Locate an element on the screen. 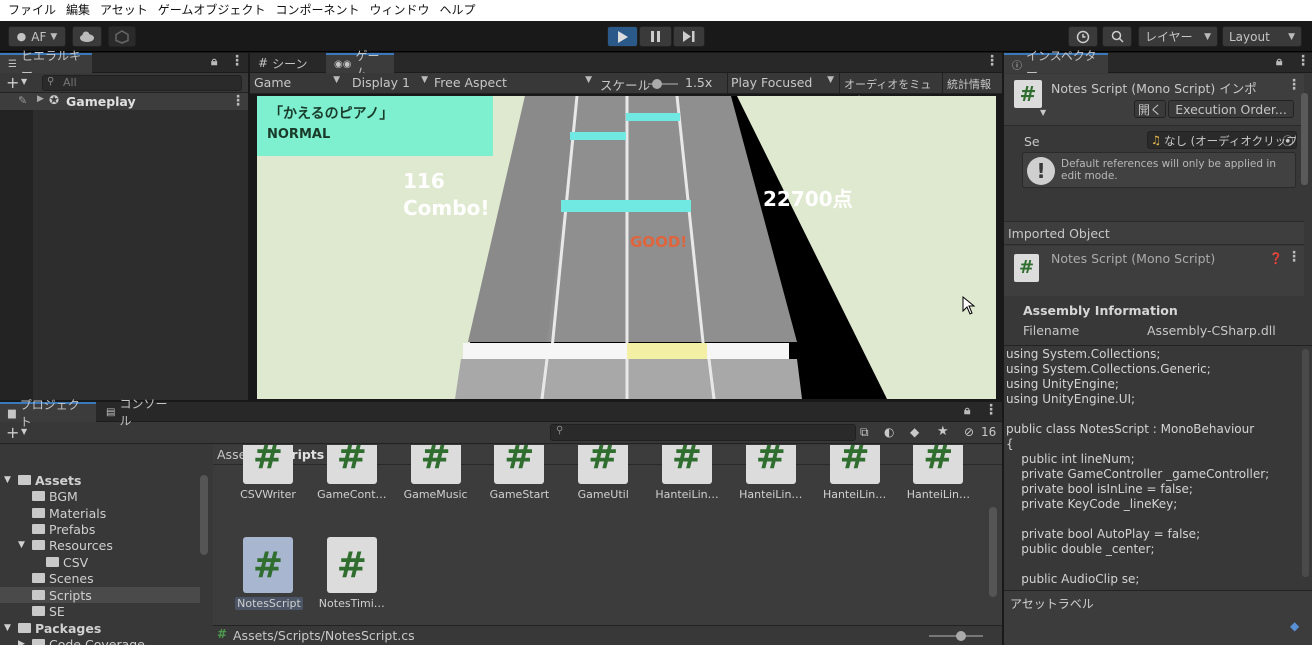 Image resolution: width=1312 pixels, height=645 pixels. search-by-type-icon: ⧉ is located at coordinates (864, 432).